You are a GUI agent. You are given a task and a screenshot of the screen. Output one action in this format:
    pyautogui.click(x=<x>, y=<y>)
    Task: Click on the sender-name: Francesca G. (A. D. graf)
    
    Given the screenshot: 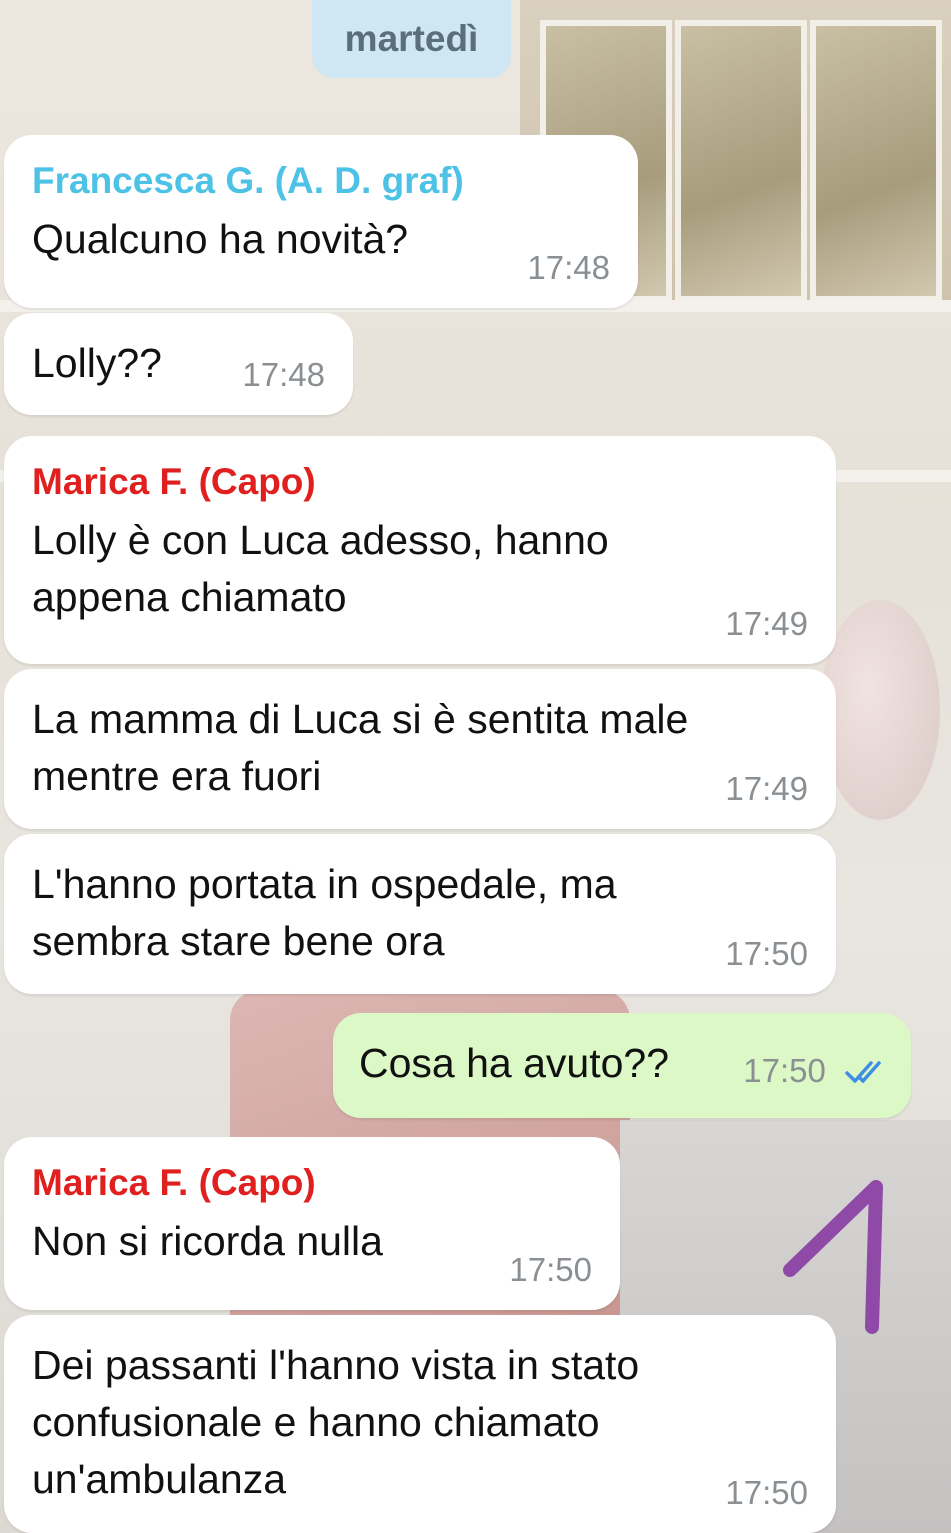 What is the action you would take?
    pyautogui.click(x=322, y=181)
    